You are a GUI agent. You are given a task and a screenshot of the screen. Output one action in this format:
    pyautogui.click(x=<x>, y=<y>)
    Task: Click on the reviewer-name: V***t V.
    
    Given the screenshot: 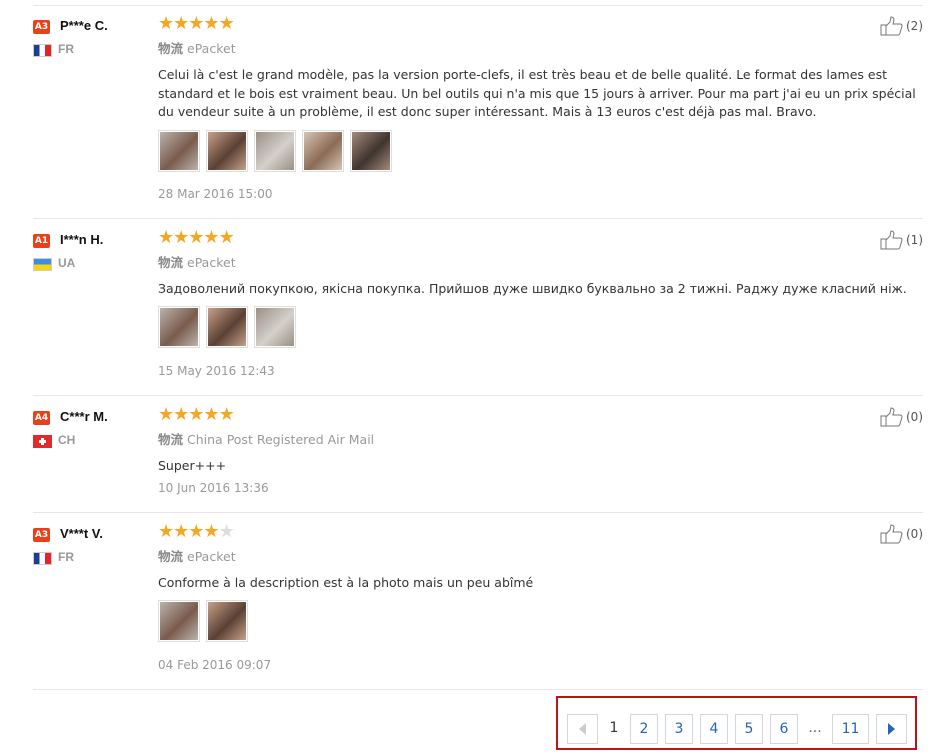 What is the action you would take?
    pyautogui.click(x=81, y=533)
    